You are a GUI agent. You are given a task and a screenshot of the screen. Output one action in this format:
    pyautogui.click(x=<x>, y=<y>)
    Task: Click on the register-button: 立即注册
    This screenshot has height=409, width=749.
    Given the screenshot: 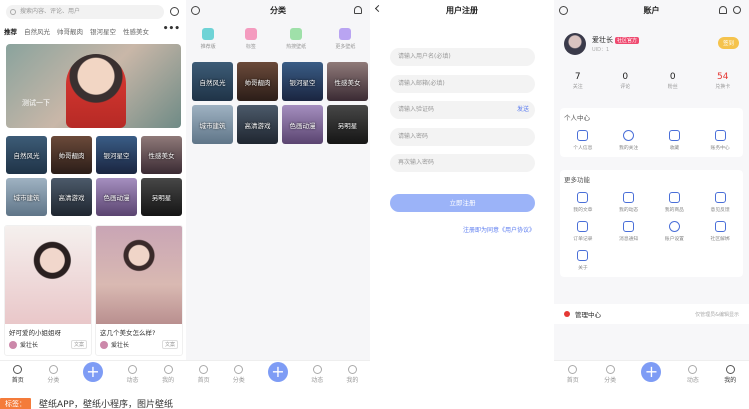 What is the action you would take?
    pyautogui.click(x=462, y=203)
    